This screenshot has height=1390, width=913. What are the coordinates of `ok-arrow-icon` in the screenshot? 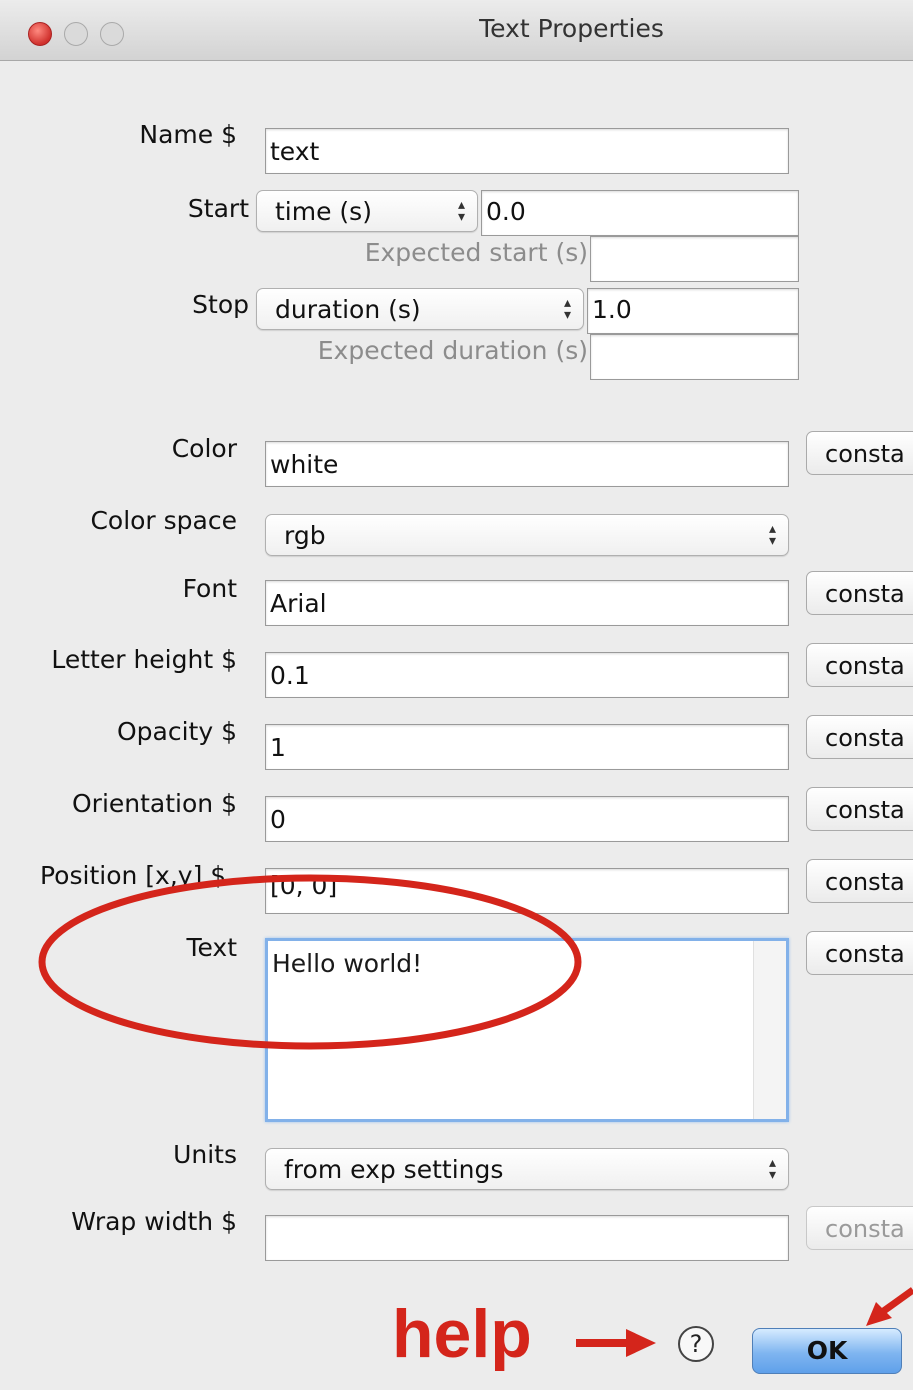 It's located at (889, 1306).